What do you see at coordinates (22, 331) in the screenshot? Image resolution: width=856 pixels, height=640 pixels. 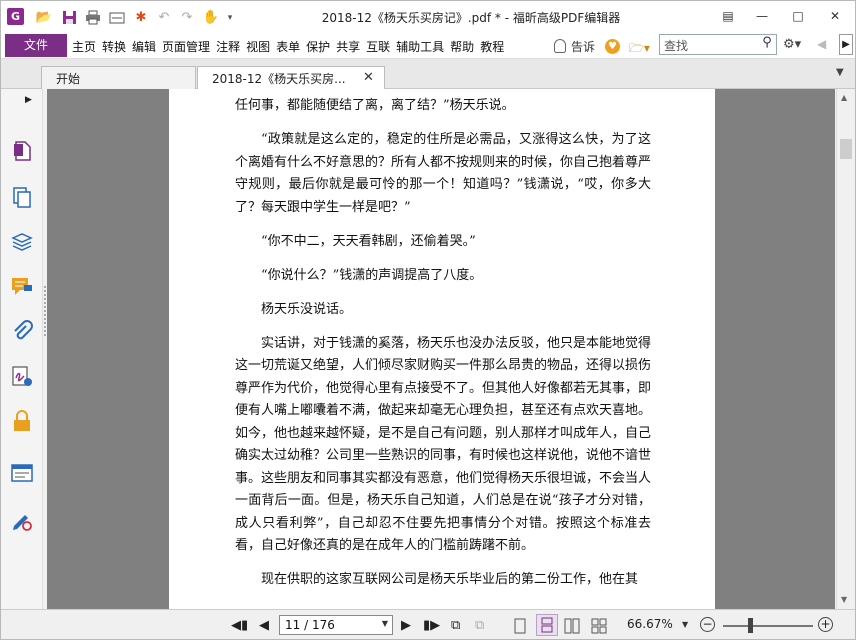 I see `attachments-icon` at bounding box center [22, 331].